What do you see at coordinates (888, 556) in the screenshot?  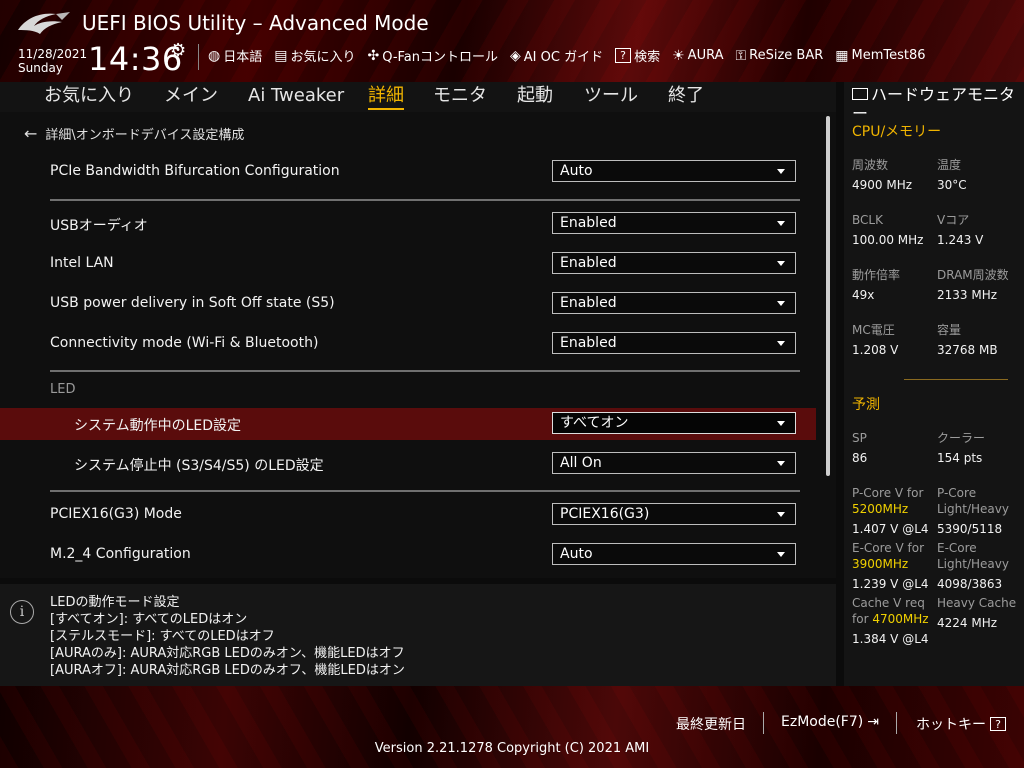 I see `hw-label-ecore-v: E-Core V for 3900MHz` at bounding box center [888, 556].